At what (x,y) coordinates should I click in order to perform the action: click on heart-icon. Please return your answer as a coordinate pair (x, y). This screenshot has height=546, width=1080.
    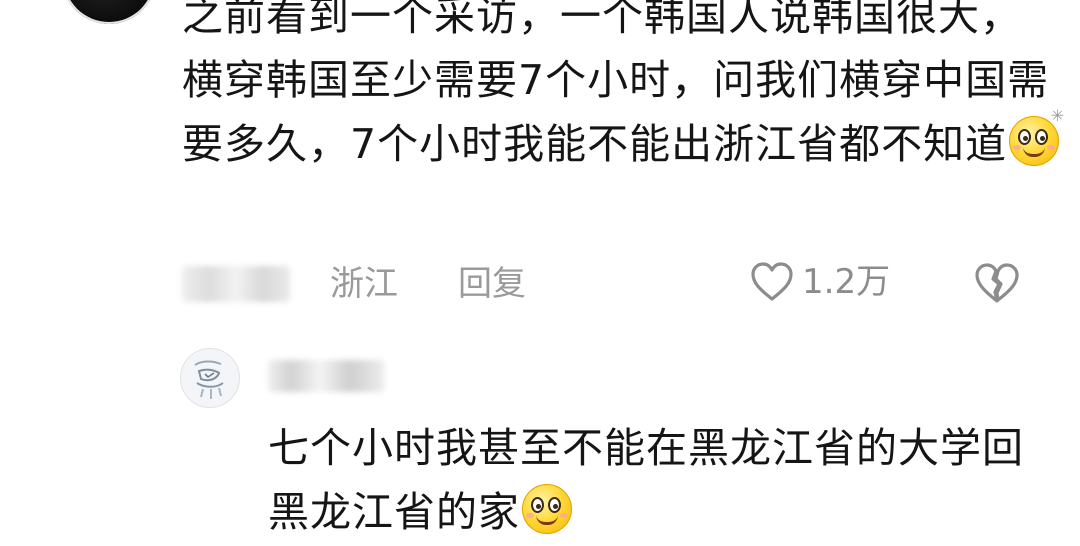
    Looking at the image, I should click on (772, 281).